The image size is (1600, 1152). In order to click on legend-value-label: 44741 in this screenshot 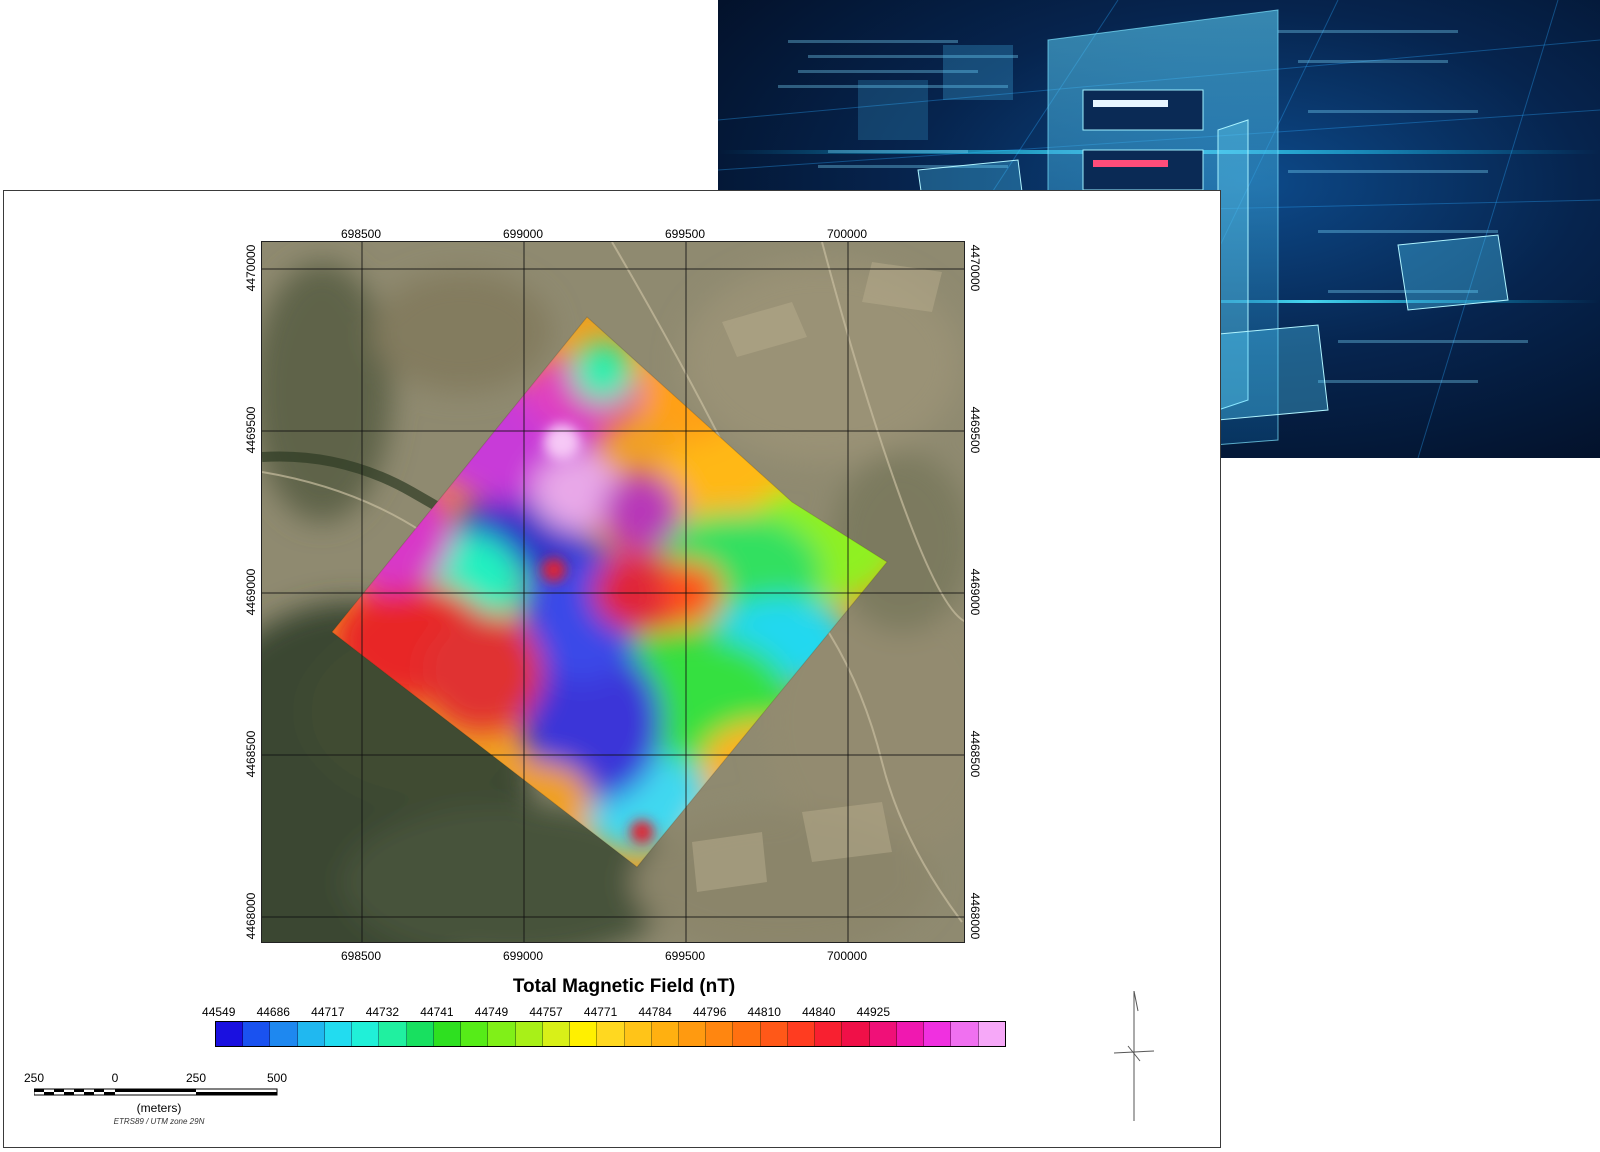, I will do `click(437, 1012)`.